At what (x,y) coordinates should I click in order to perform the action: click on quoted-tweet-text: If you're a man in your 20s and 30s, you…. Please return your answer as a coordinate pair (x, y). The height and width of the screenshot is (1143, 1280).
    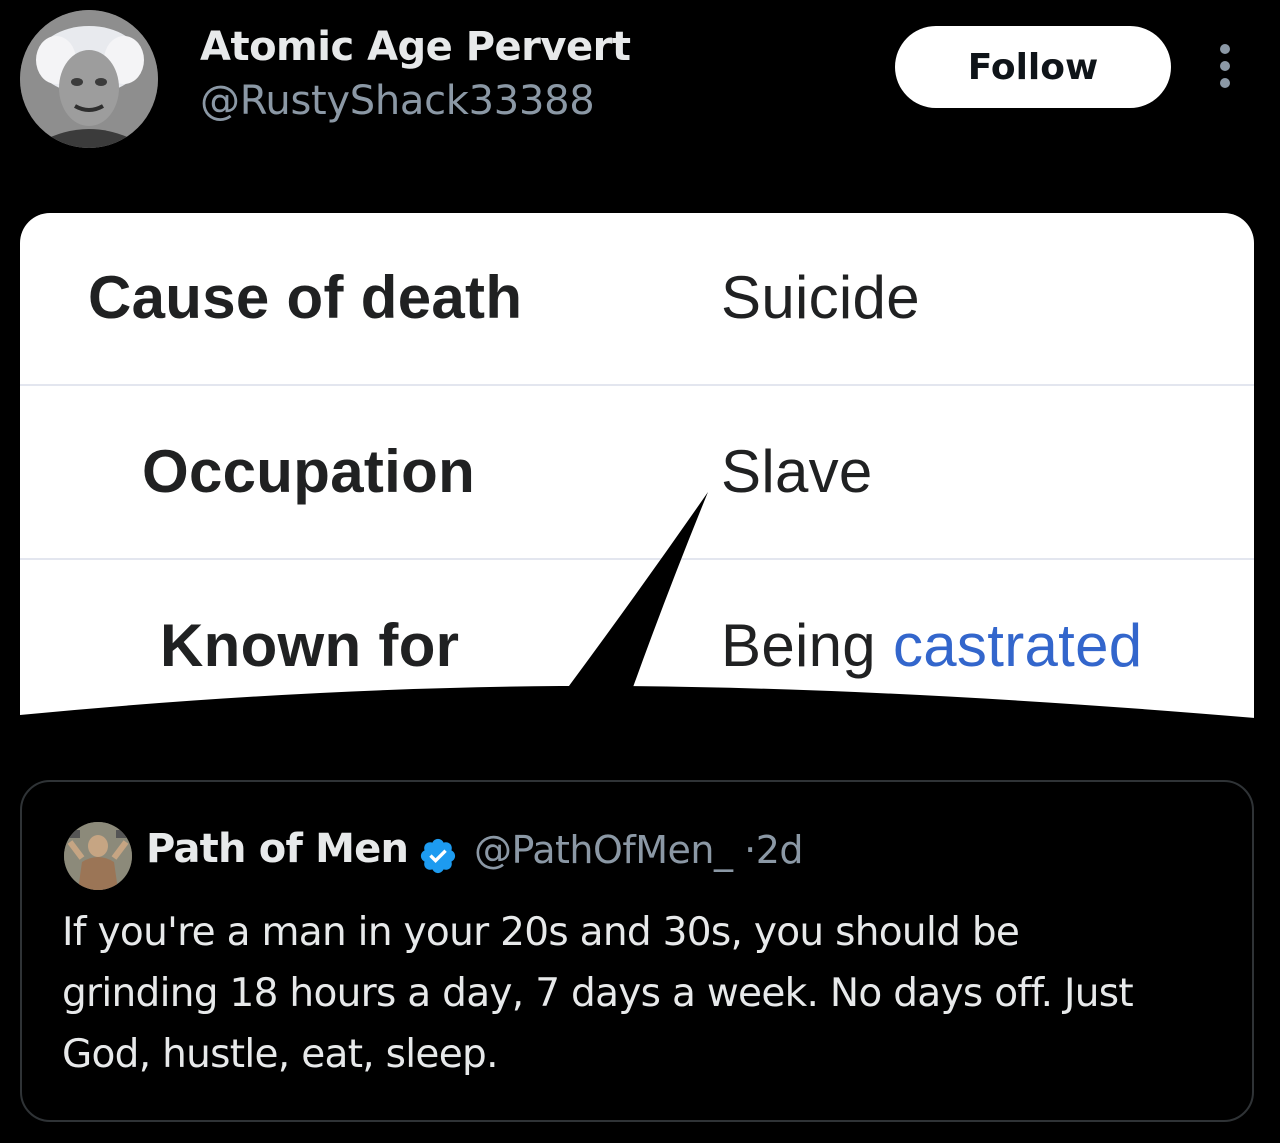
    Looking at the image, I should click on (647, 993).